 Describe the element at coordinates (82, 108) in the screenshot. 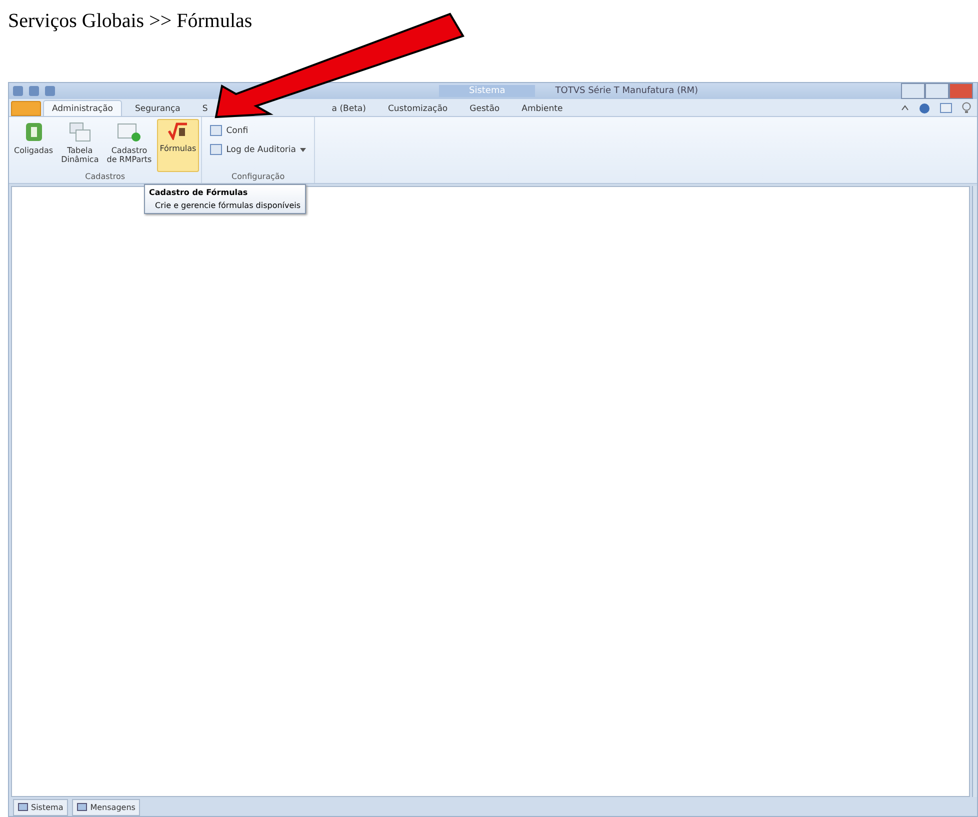

I see `ribbon-tab: Administração` at that location.